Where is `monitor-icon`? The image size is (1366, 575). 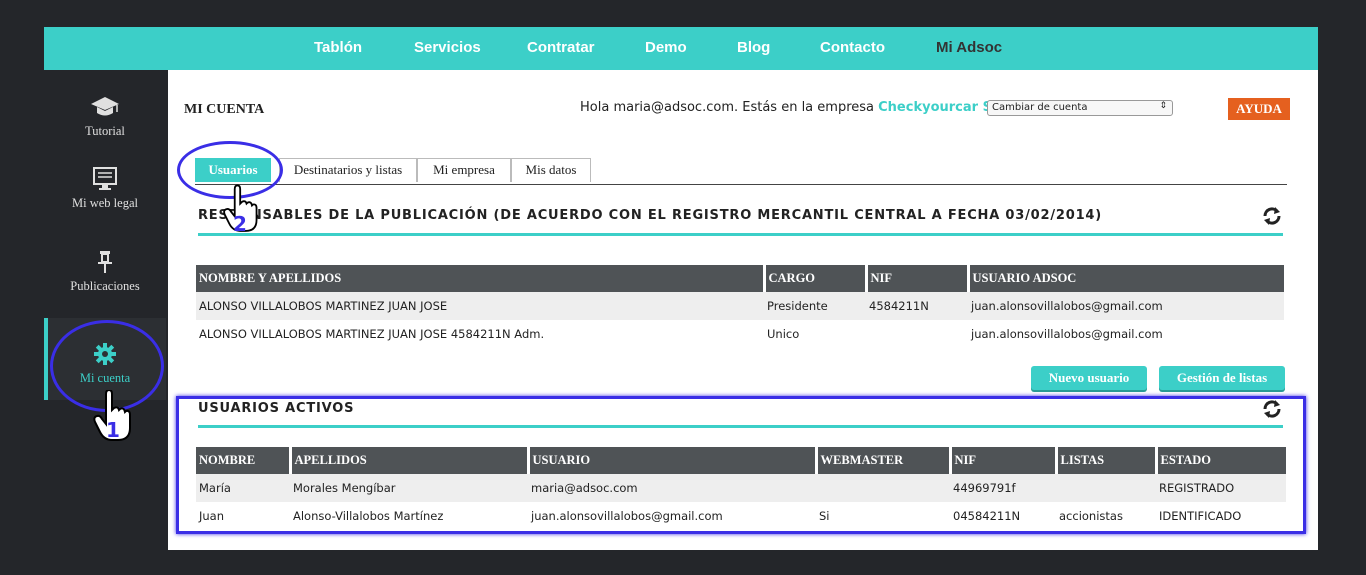
monitor-icon is located at coordinates (105, 178).